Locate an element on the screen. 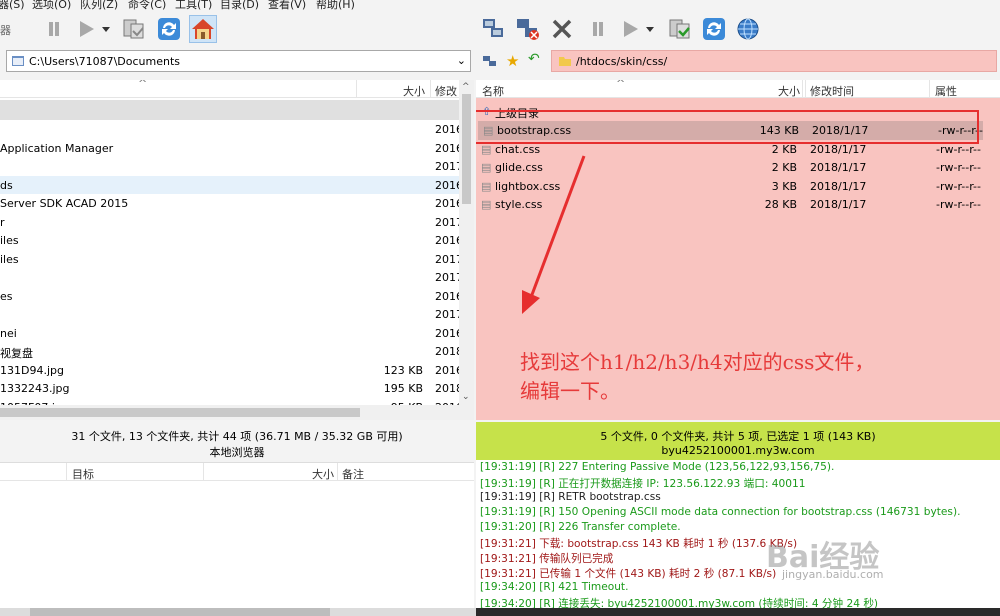 The height and width of the screenshot is (616, 1000). go-up-icon: ↶ is located at coordinates (534, 59).